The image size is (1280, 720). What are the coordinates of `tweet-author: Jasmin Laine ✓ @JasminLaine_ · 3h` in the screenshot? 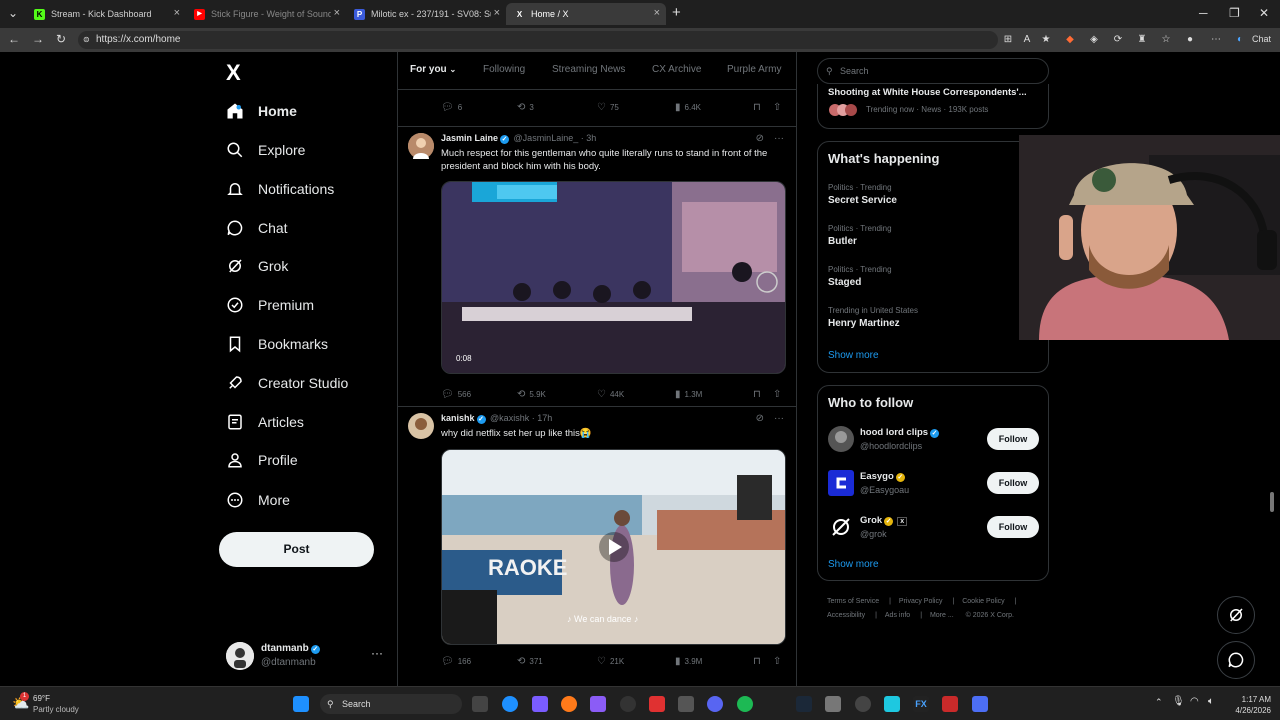 It's located at (518, 138).